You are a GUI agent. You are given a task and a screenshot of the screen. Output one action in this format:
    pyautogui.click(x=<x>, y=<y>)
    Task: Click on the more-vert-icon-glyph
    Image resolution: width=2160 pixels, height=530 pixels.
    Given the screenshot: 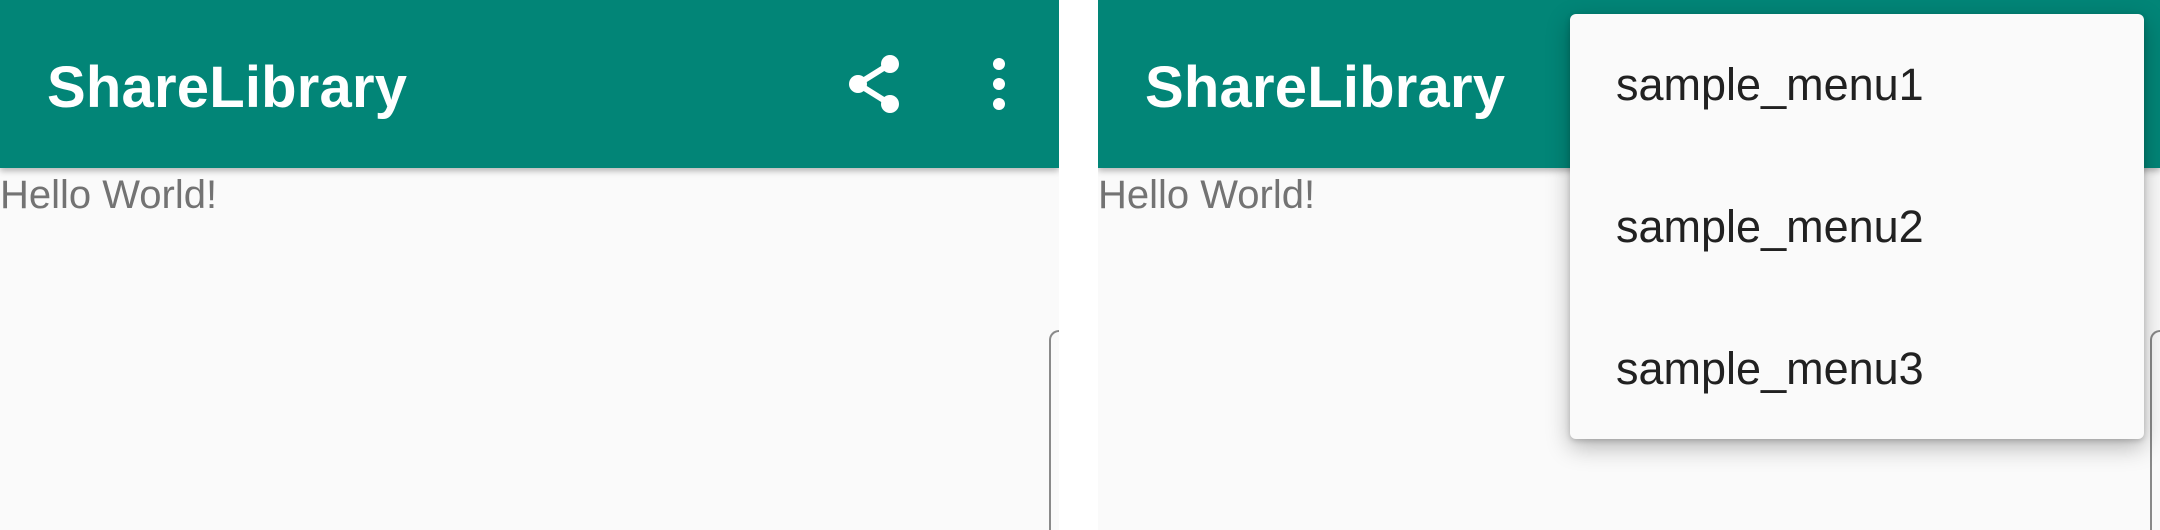 What is the action you would take?
    pyautogui.click(x=999, y=84)
    